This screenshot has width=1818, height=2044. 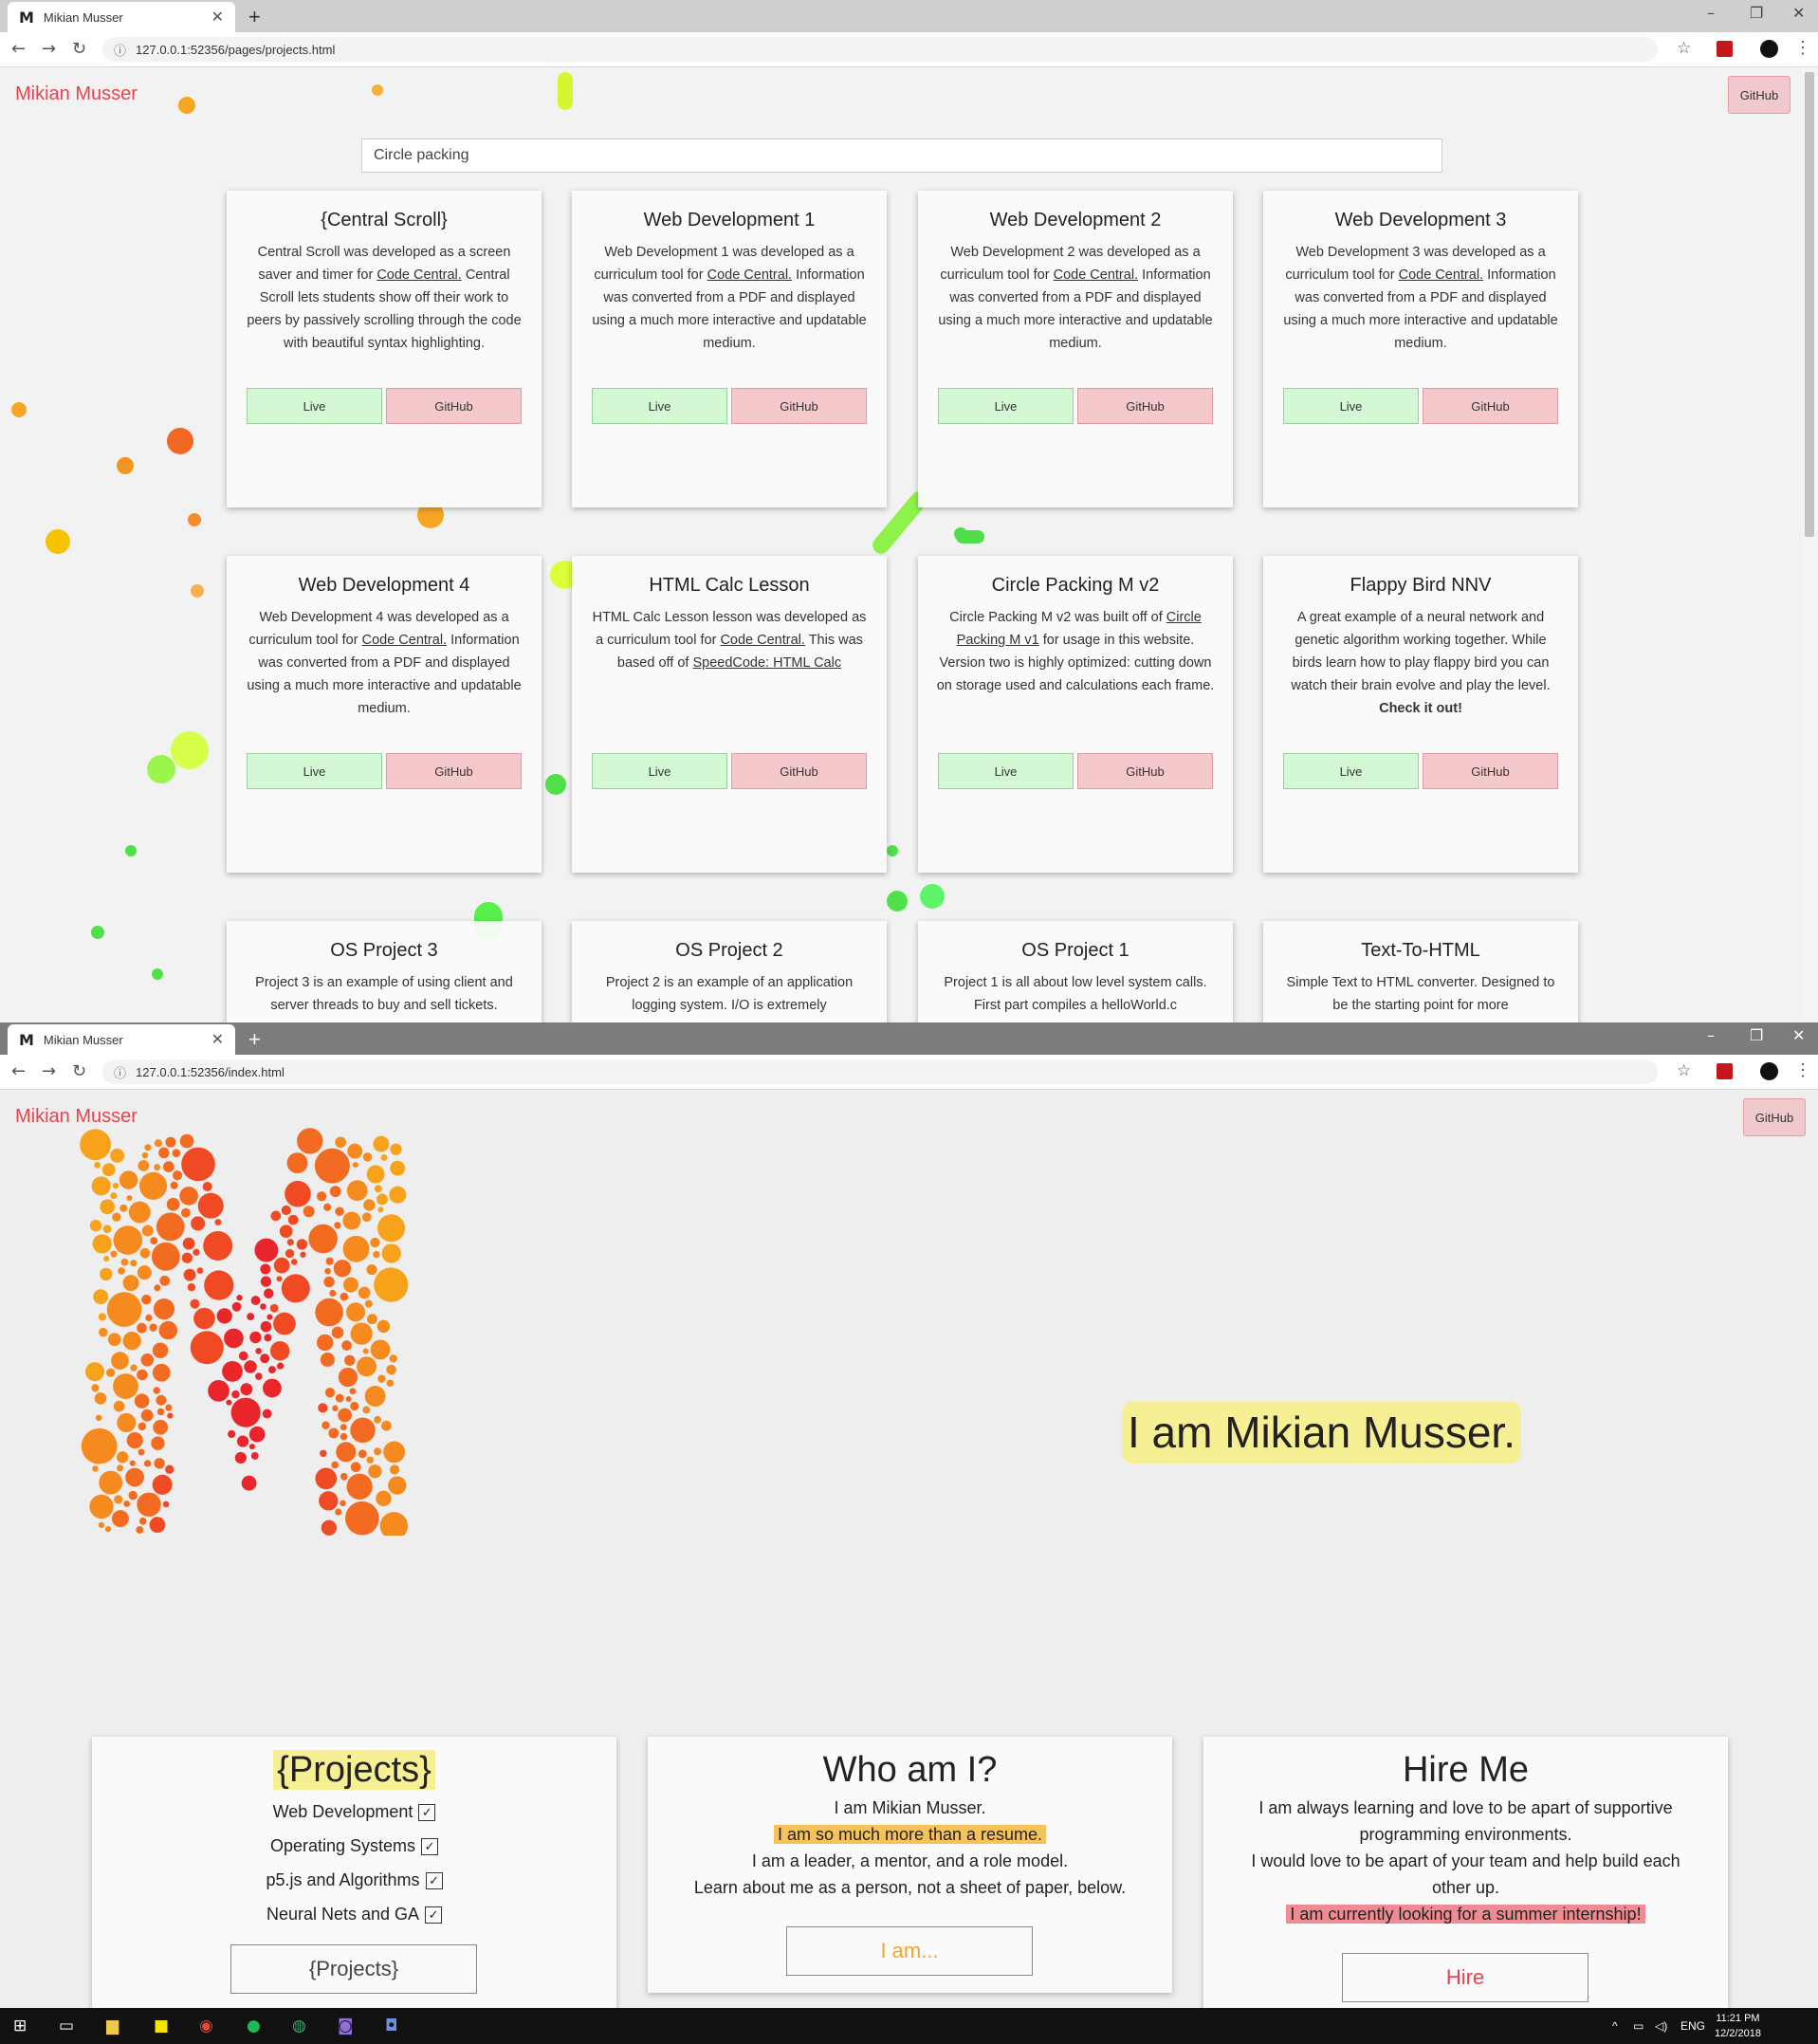 I want to click on file-explorer-icon: ▆, so click(x=112, y=2026).